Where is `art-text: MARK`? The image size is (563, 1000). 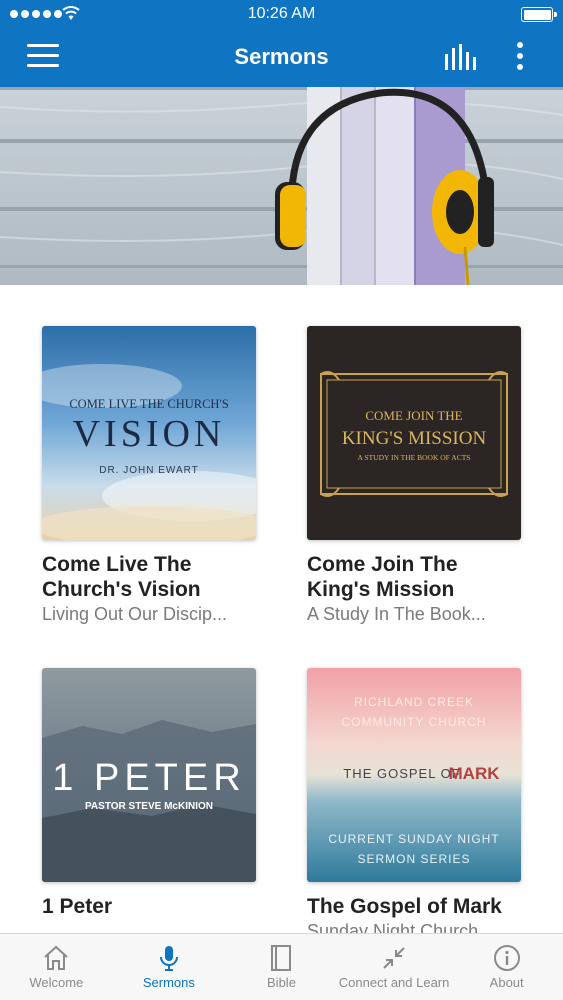
art-text: MARK is located at coordinates (475, 773).